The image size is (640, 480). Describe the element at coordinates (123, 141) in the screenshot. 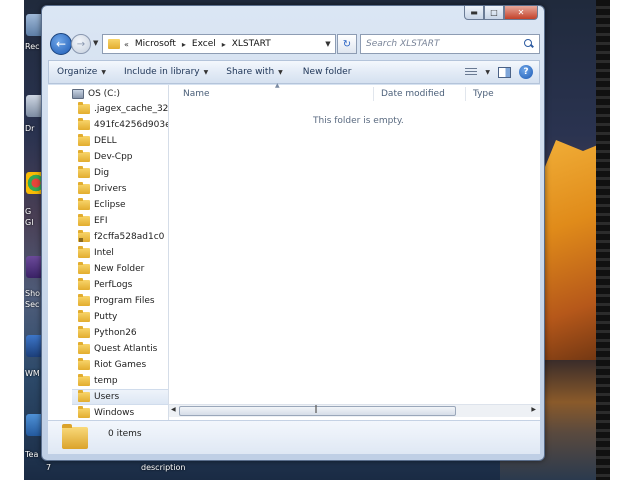

I see `tree-item: DELL` at that location.